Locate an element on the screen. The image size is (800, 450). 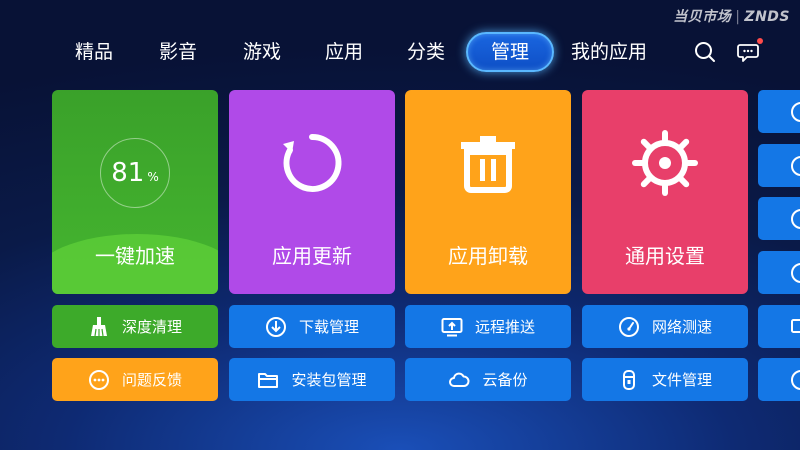
remote-push-label: 远程推送 is located at coordinates (504, 327).